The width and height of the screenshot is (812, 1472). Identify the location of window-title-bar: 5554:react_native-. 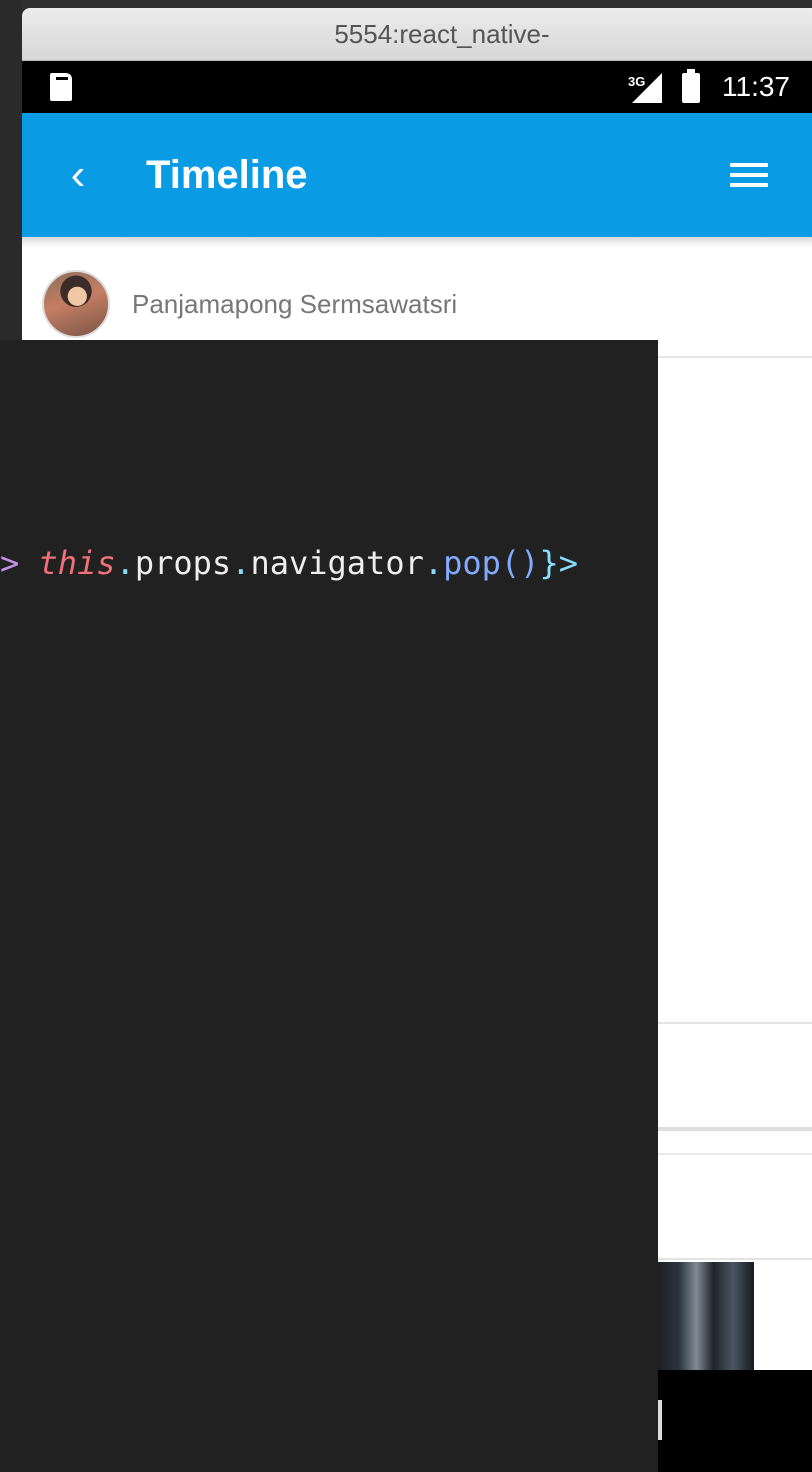
(417, 34).